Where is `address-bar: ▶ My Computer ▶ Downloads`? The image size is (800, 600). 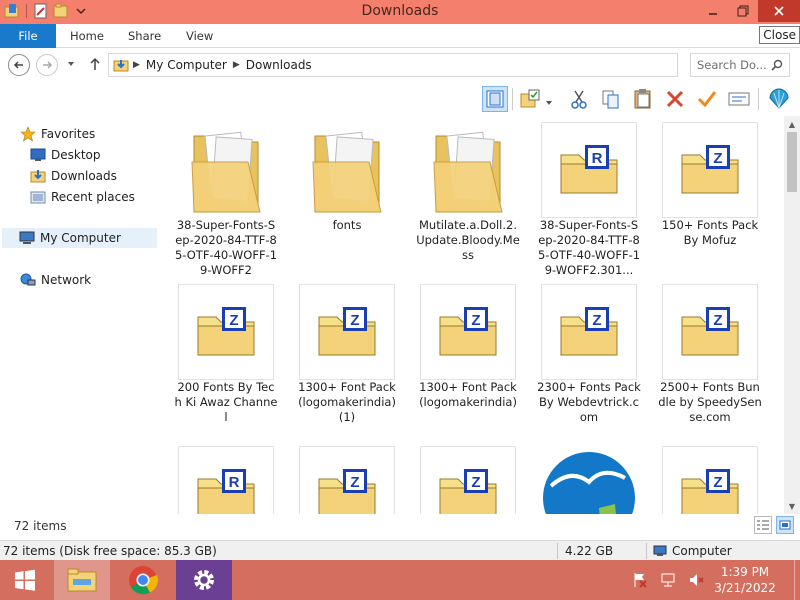
address-bar: ▶ My Computer ▶ Downloads is located at coordinates (393, 65).